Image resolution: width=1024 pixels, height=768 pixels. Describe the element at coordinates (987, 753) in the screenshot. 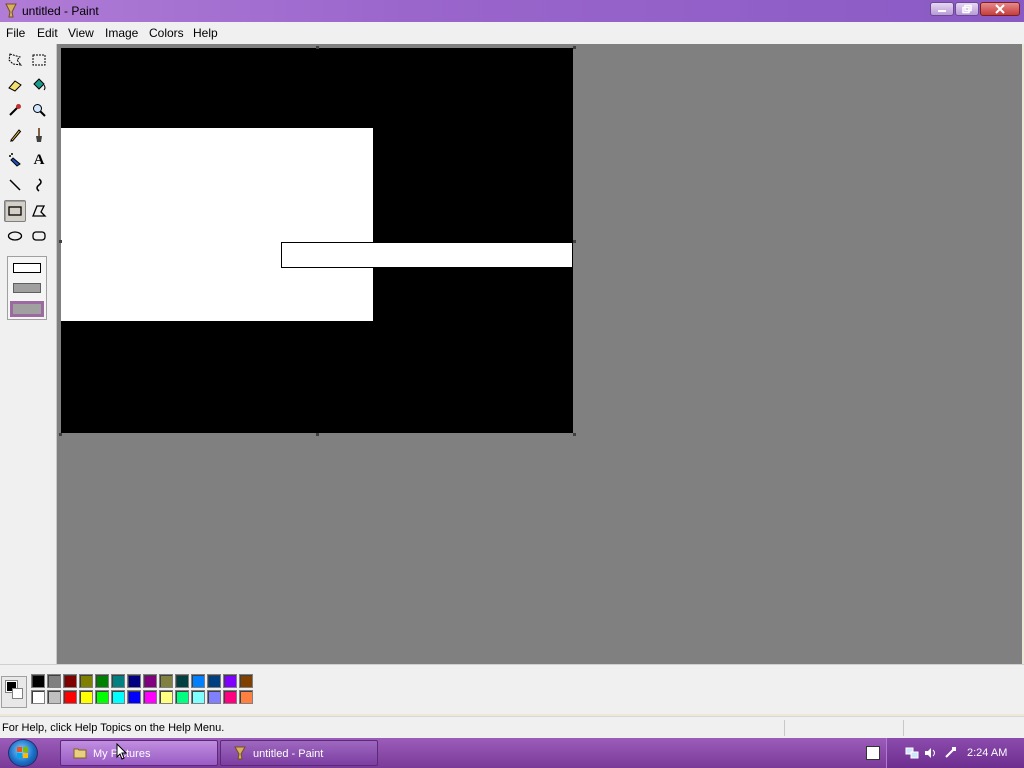

I see `clock: 2:24 AM` at that location.